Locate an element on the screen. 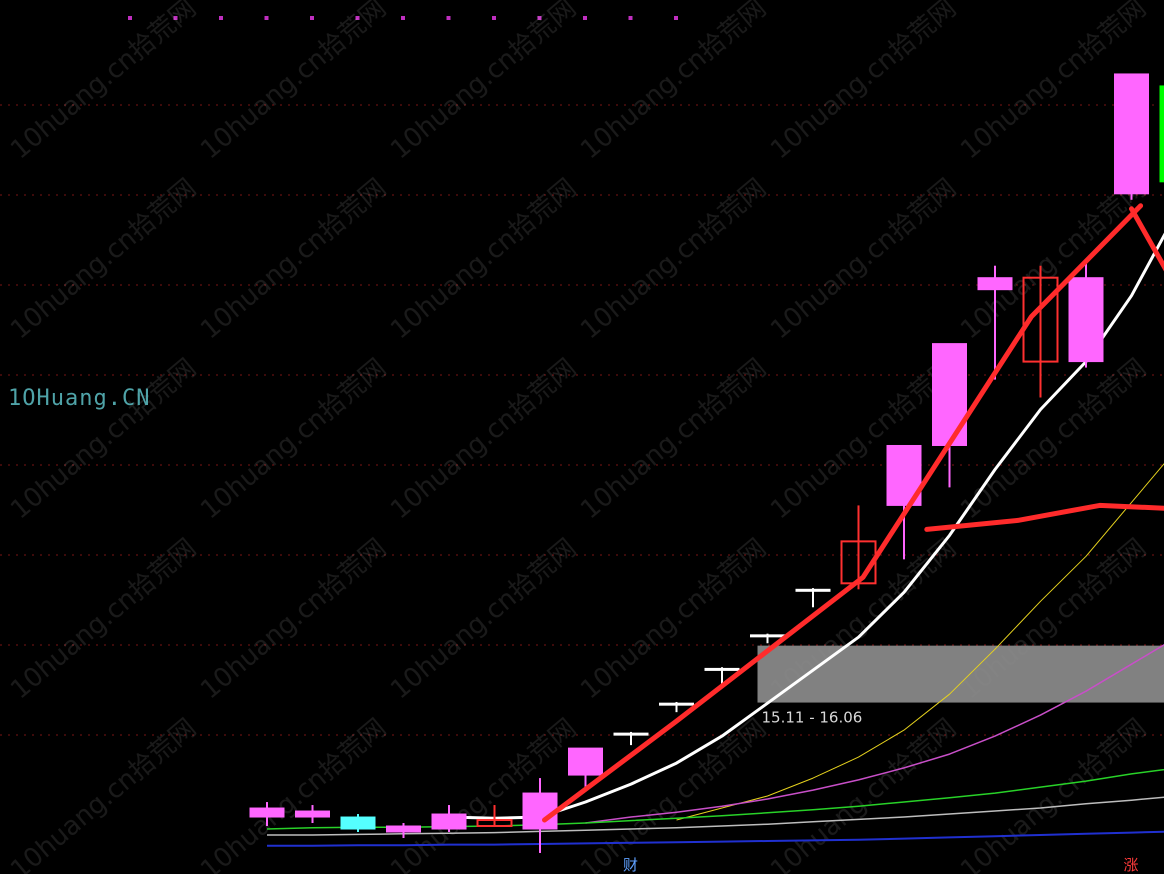  price-zone is located at coordinates (960, 674).